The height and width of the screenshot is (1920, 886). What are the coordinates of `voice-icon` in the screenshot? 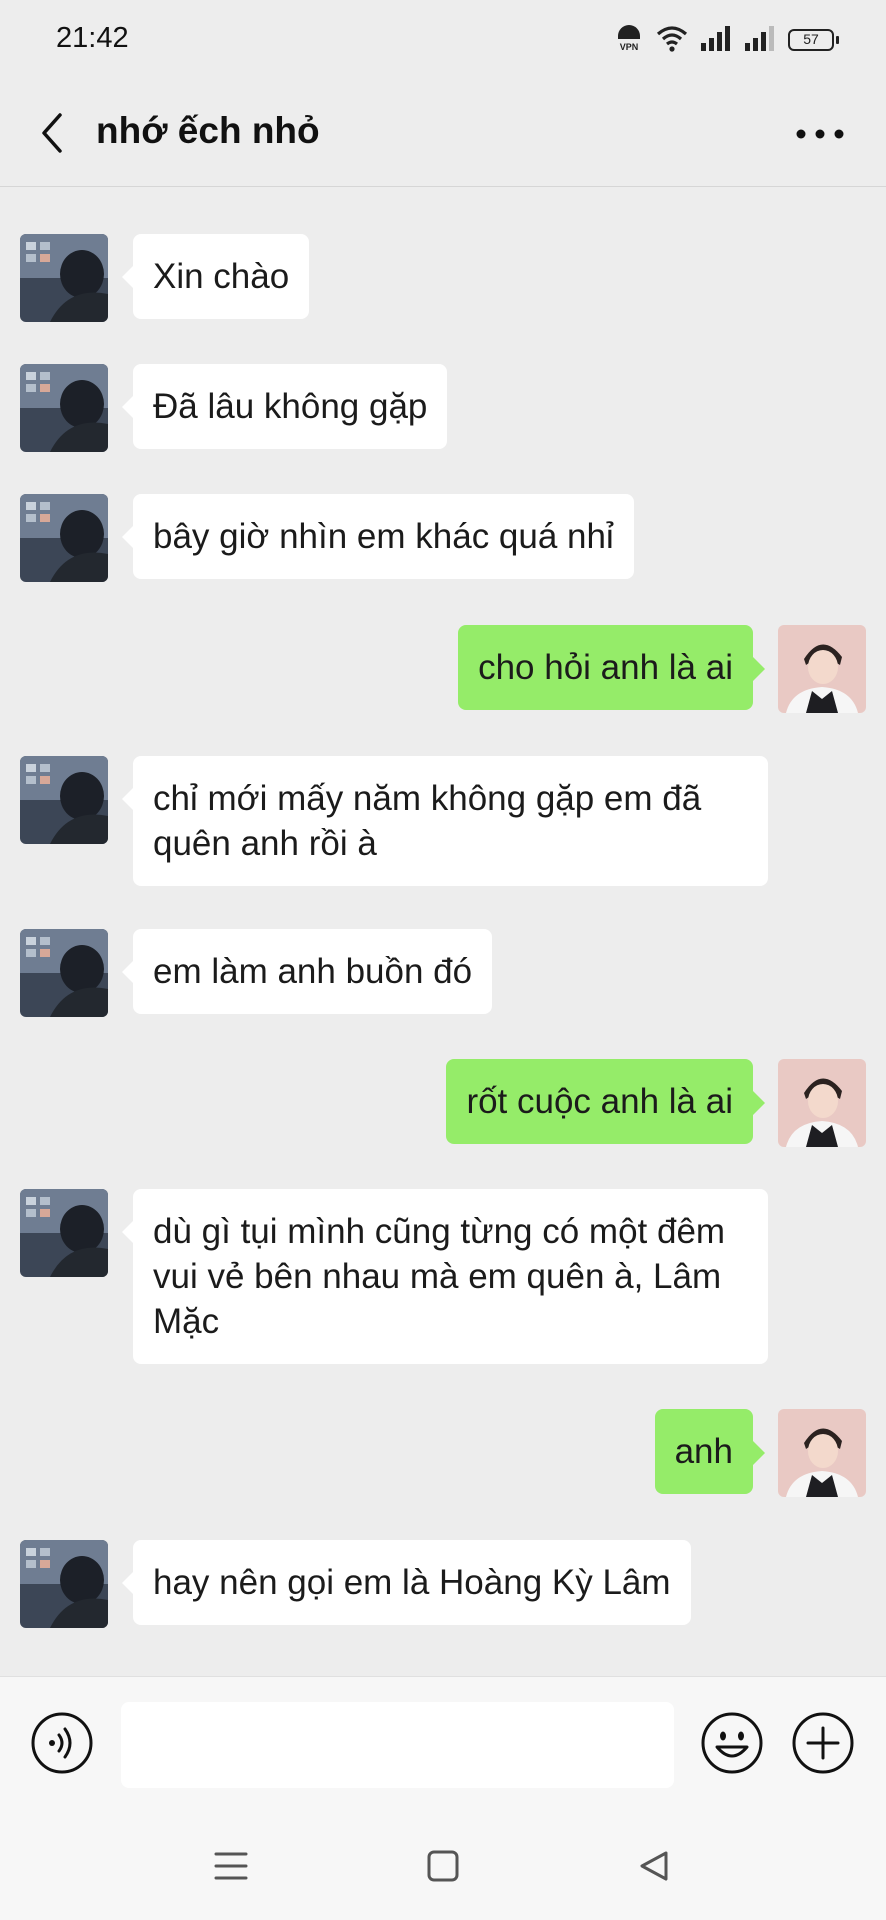 It's located at (62, 1743).